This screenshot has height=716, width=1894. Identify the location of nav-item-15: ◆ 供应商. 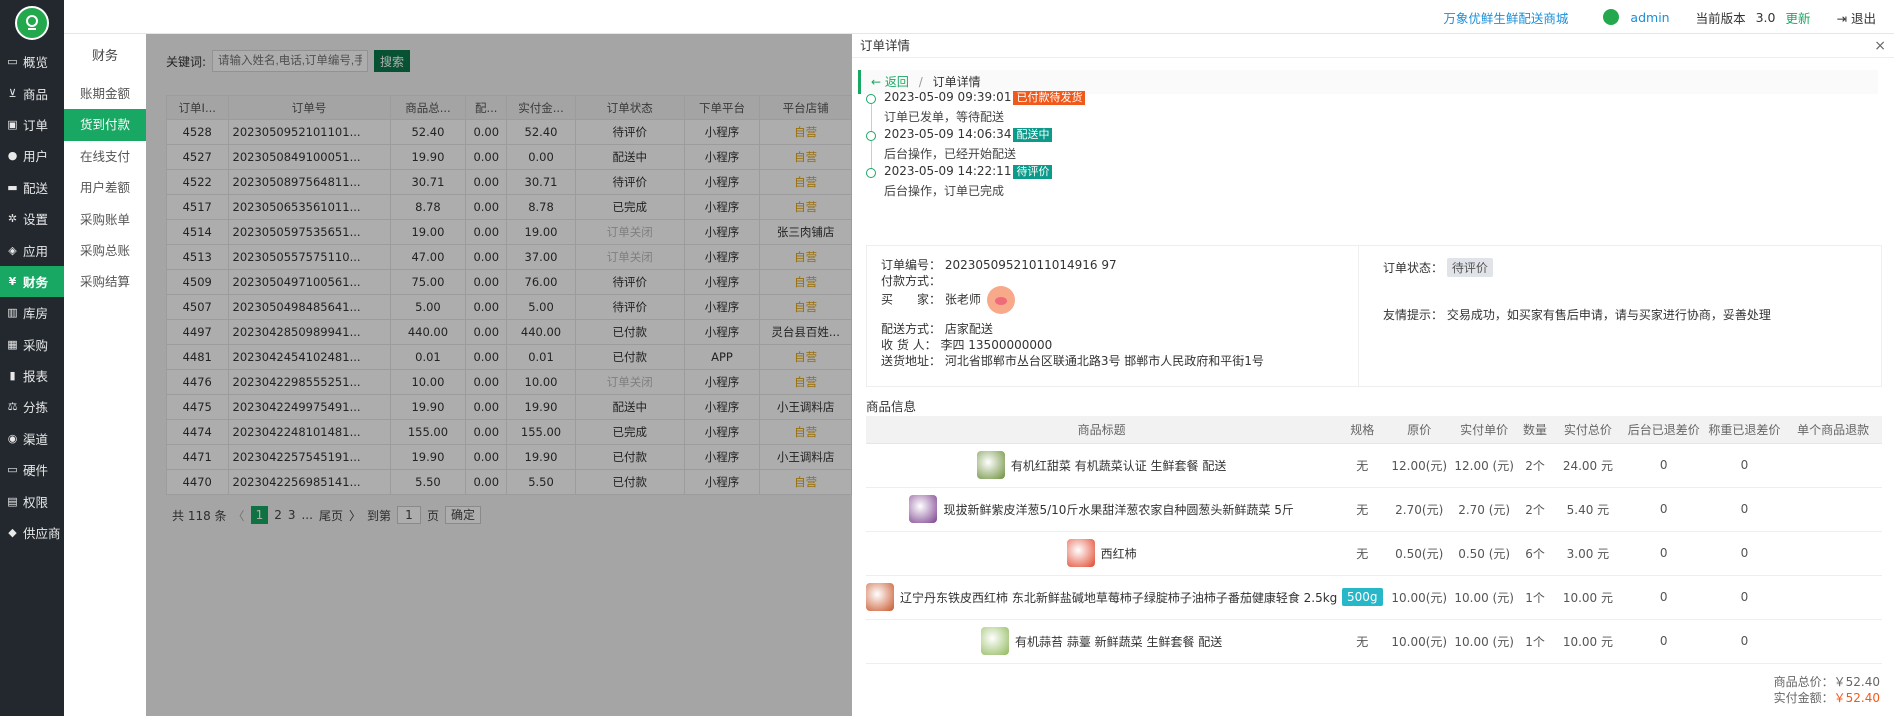
(32, 532).